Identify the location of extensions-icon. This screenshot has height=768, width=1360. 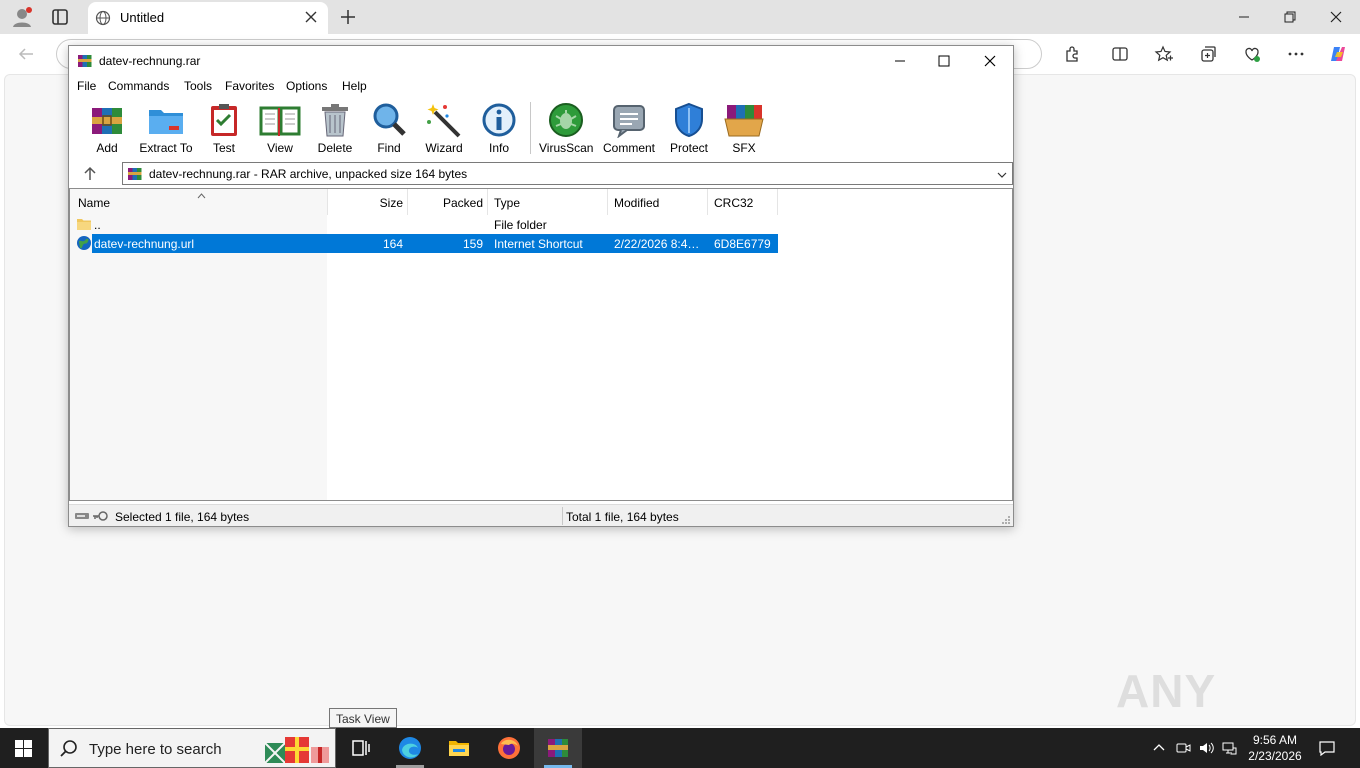
(1072, 54).